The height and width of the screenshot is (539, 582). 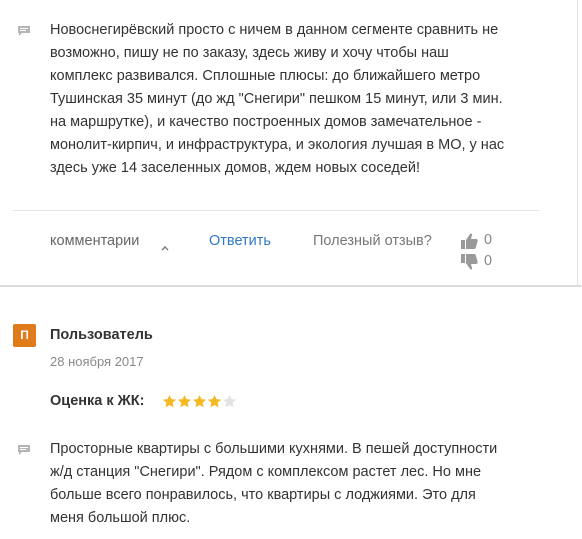 I want to click on dislike-count: 0, so click(x=488, y=261).